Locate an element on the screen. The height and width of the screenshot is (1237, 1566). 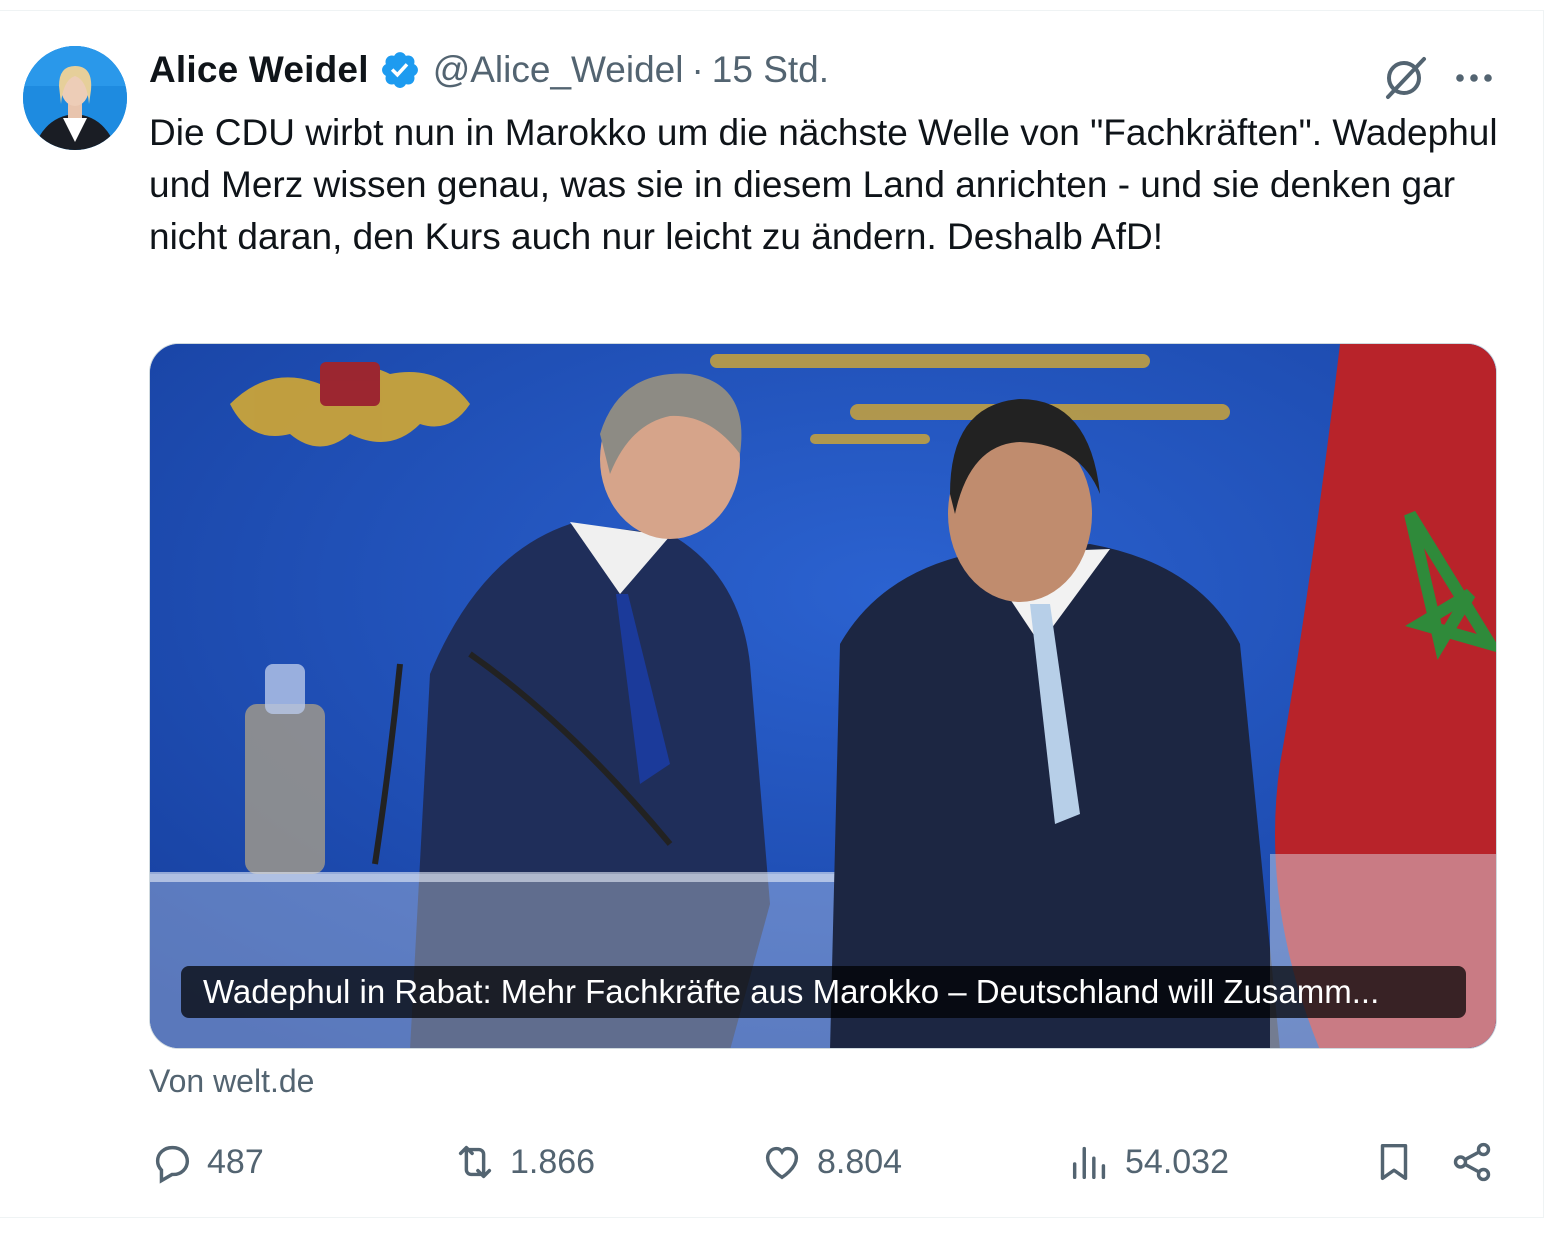
views-button: 54.032 is located at coordinates (1148, 1162).